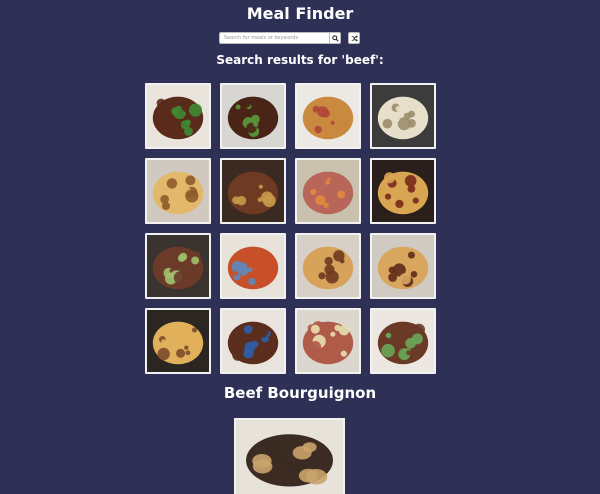  I want to click on meal-tile-beef-onion-stir-fry, so click(253, 116).